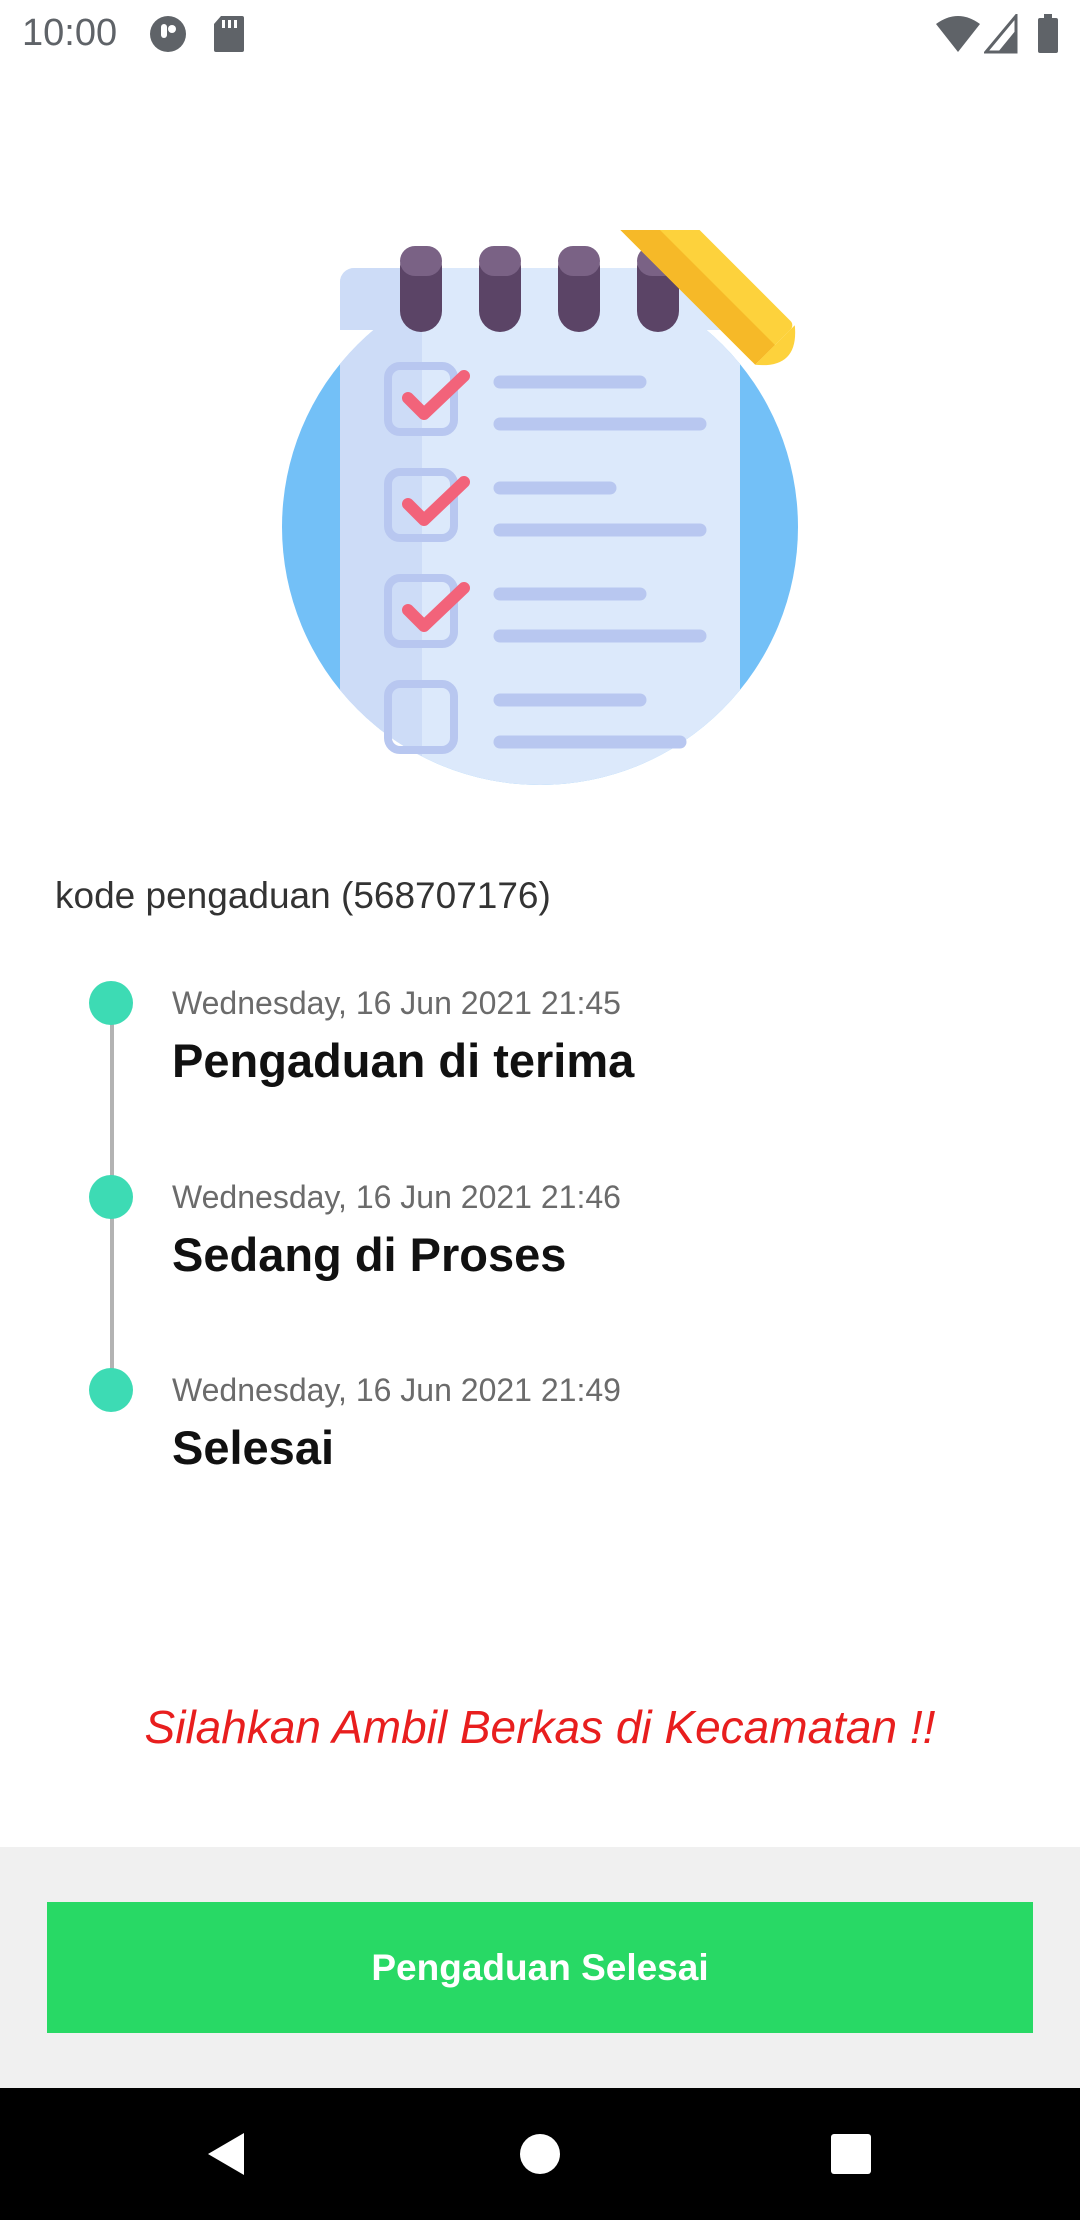 Image resolution: width=1080 pixels, height=2220 pixels. I want to click on finish-complaint-button: Pengaduan Selesai, so click(540, 1967).